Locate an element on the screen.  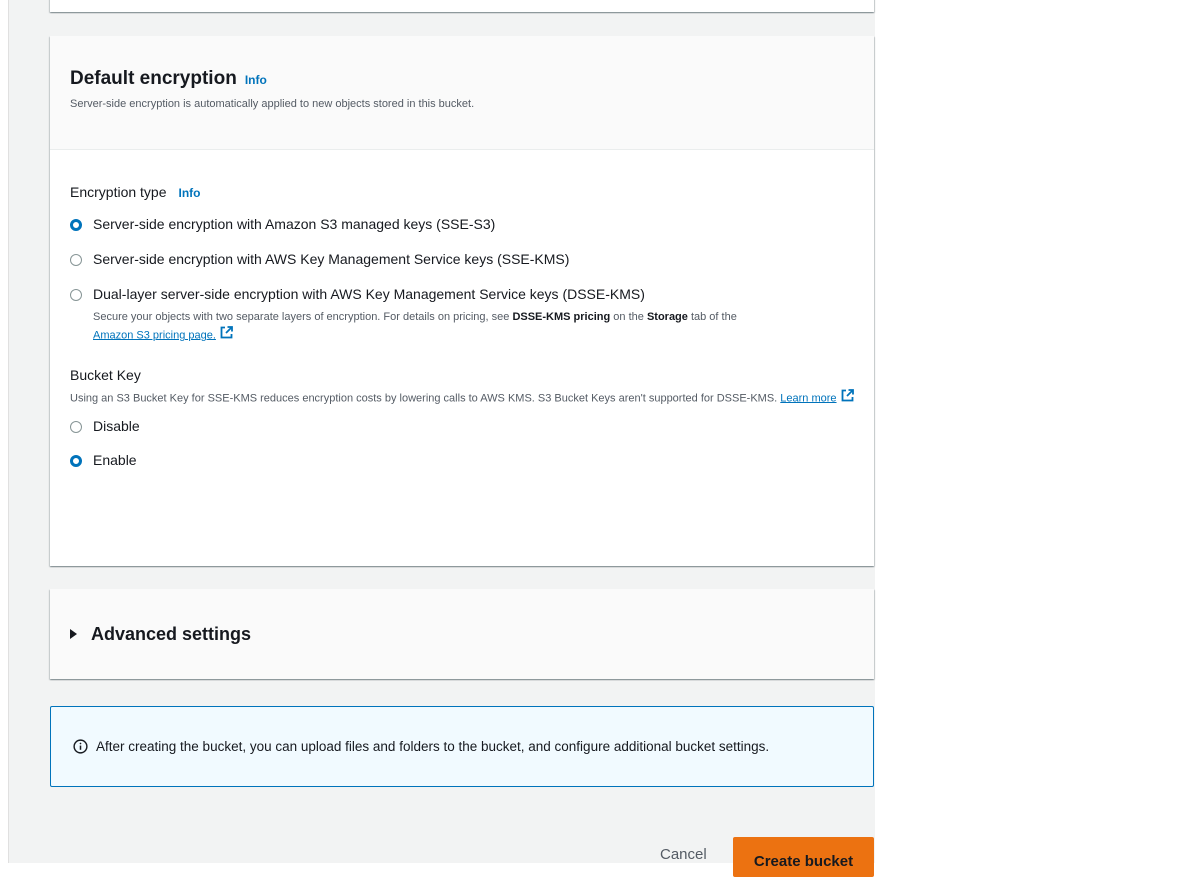
advanced-settings-label: Advanced settings is located at coordinates (171, 633).